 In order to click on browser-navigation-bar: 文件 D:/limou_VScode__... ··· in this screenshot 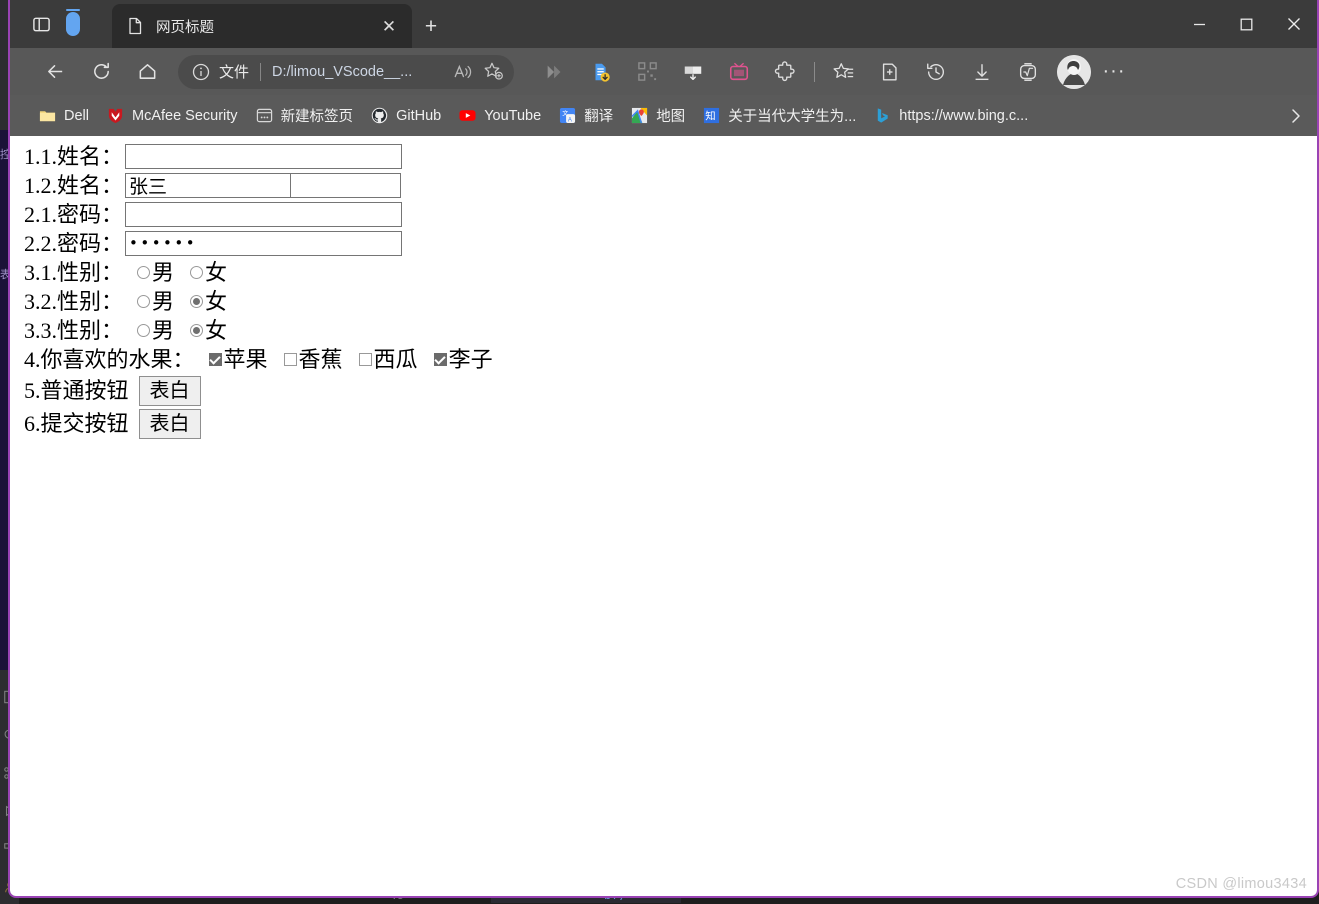, I will do `click(663, 71)`.